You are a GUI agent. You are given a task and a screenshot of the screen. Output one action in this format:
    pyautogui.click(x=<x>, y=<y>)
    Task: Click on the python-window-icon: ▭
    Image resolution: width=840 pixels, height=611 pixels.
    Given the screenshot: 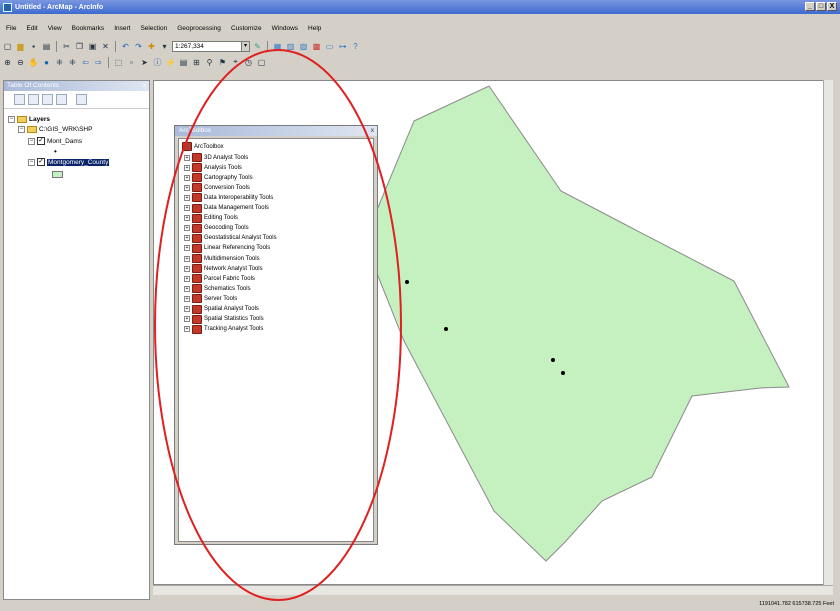 What is the action you would take?
    pyautogui.click(x=329, y=46)
    